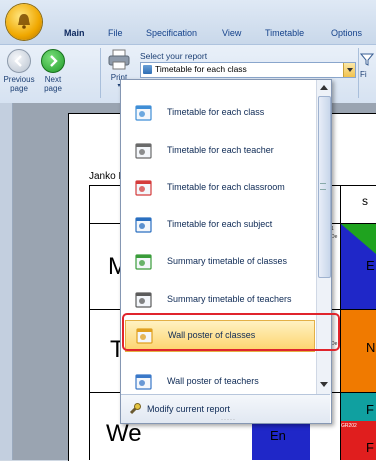 Image resolution: width=376 pixels, height=461 pixels. Describe the element at coordinates (6, 281) in the screenshot. I see `left-ruler` at that location.